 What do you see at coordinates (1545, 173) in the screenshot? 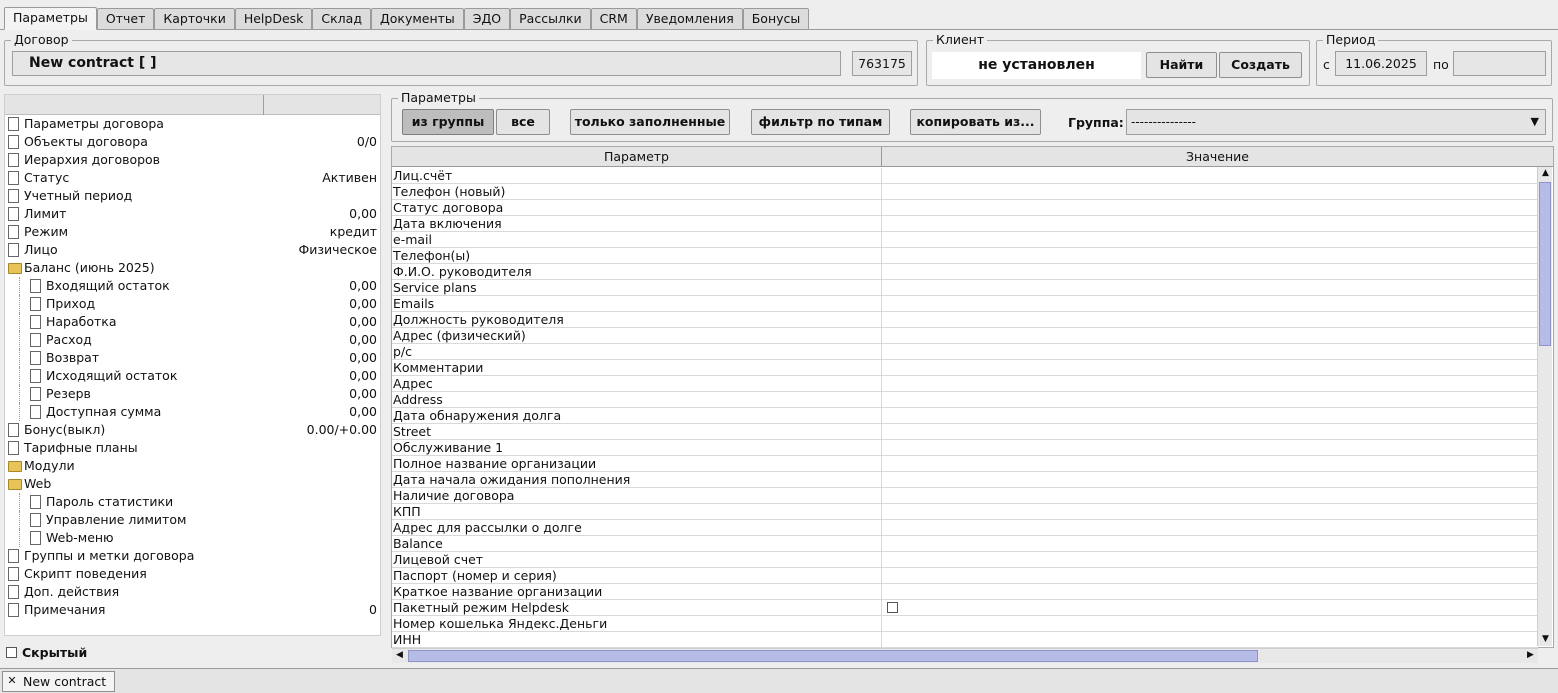
I see `scroll-up-icon: ▲` at bounding box center [1545, 173].